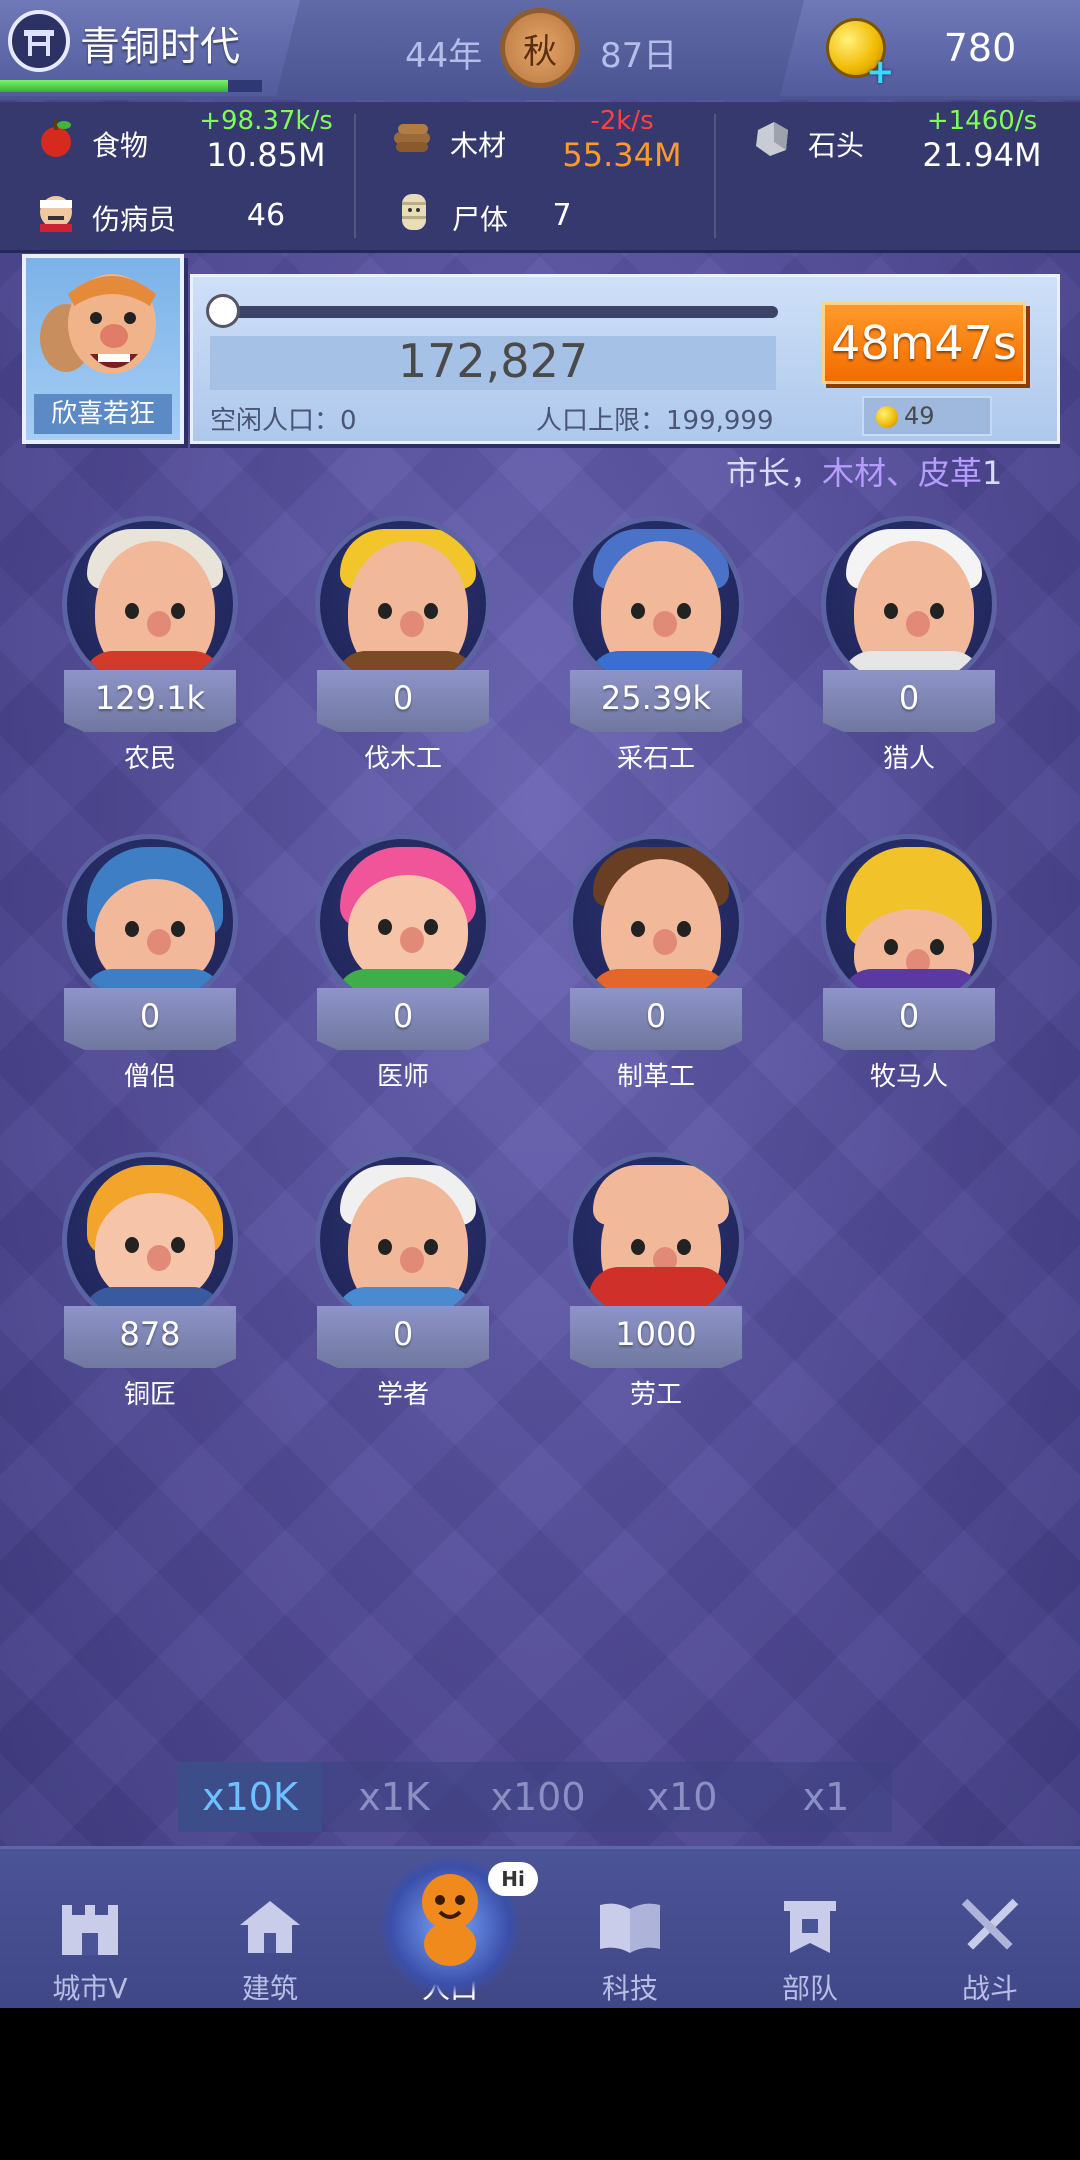 The width and height of the screenshot is (1080, 2160). I want to click on worker-name: 医师, so click(402, 1077).